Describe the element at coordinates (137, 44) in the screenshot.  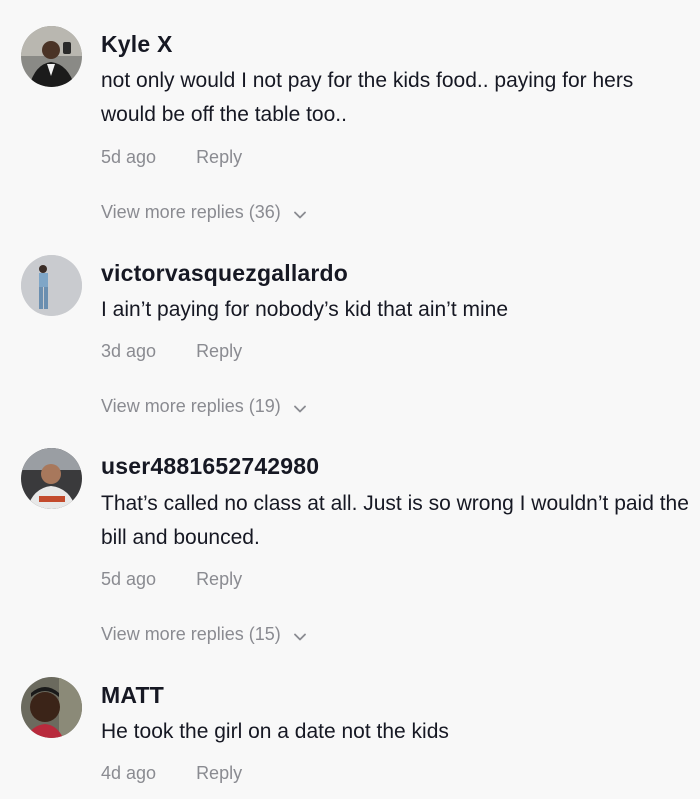
I see `comment-username: Kyle X` at that location.